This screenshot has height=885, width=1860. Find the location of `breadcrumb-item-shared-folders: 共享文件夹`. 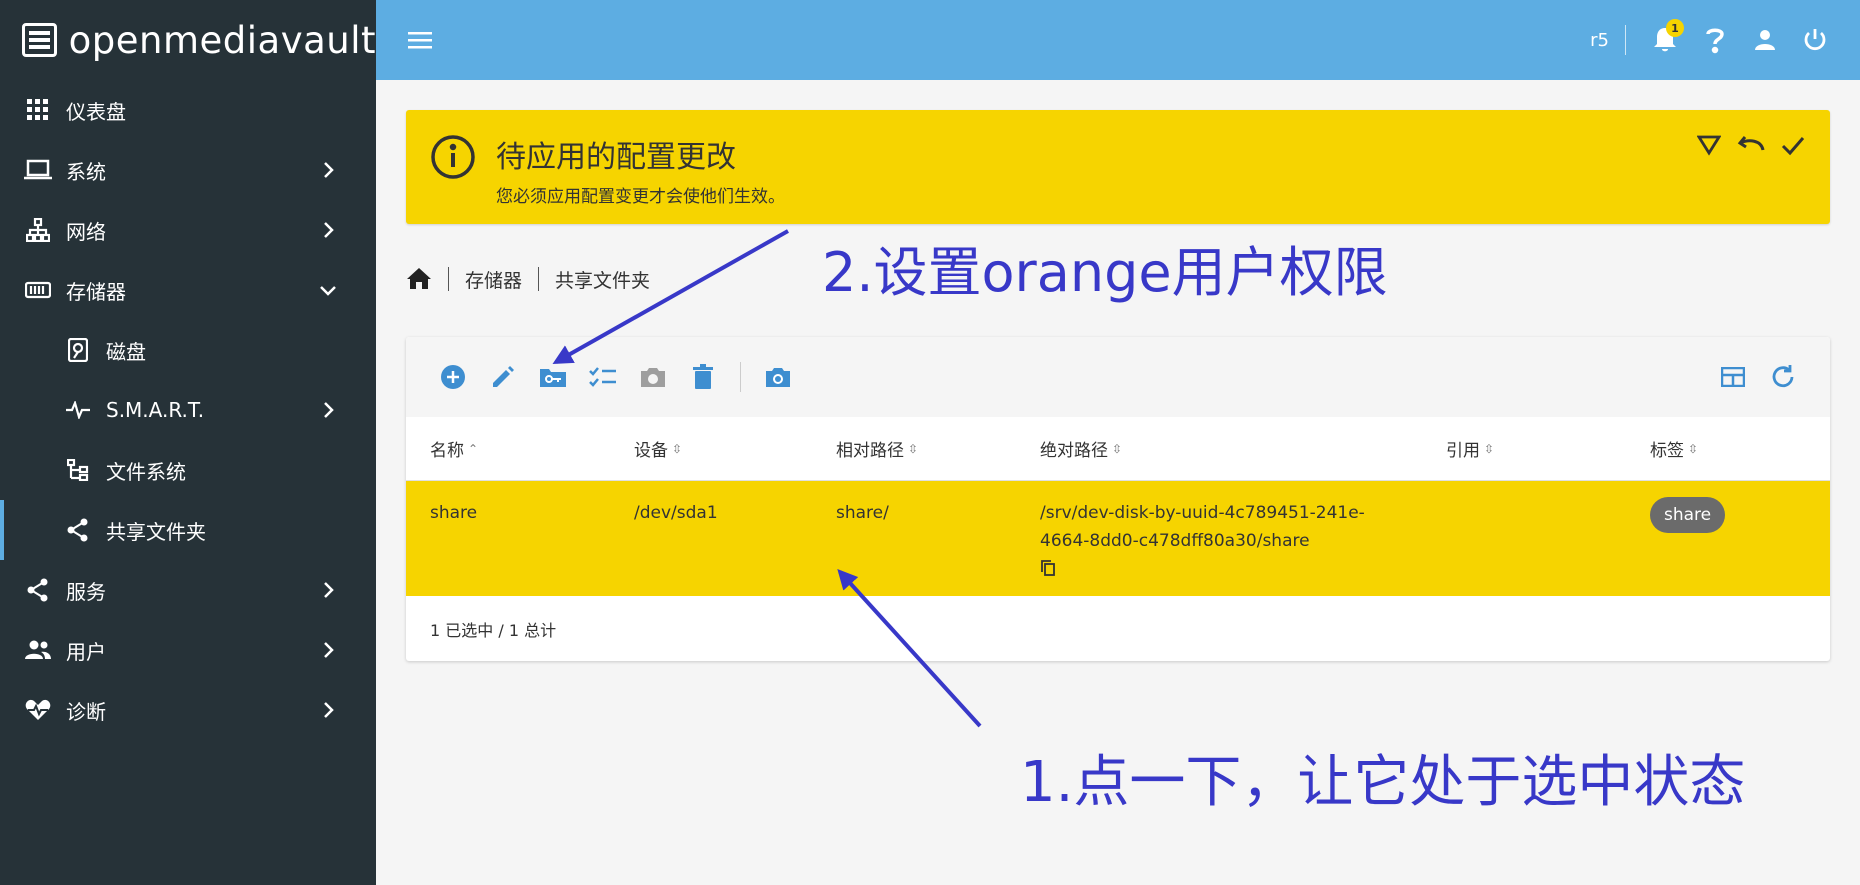

breadcrumb-item-shared-folders: 共享文件夹 is located at coordinates (603, 280).